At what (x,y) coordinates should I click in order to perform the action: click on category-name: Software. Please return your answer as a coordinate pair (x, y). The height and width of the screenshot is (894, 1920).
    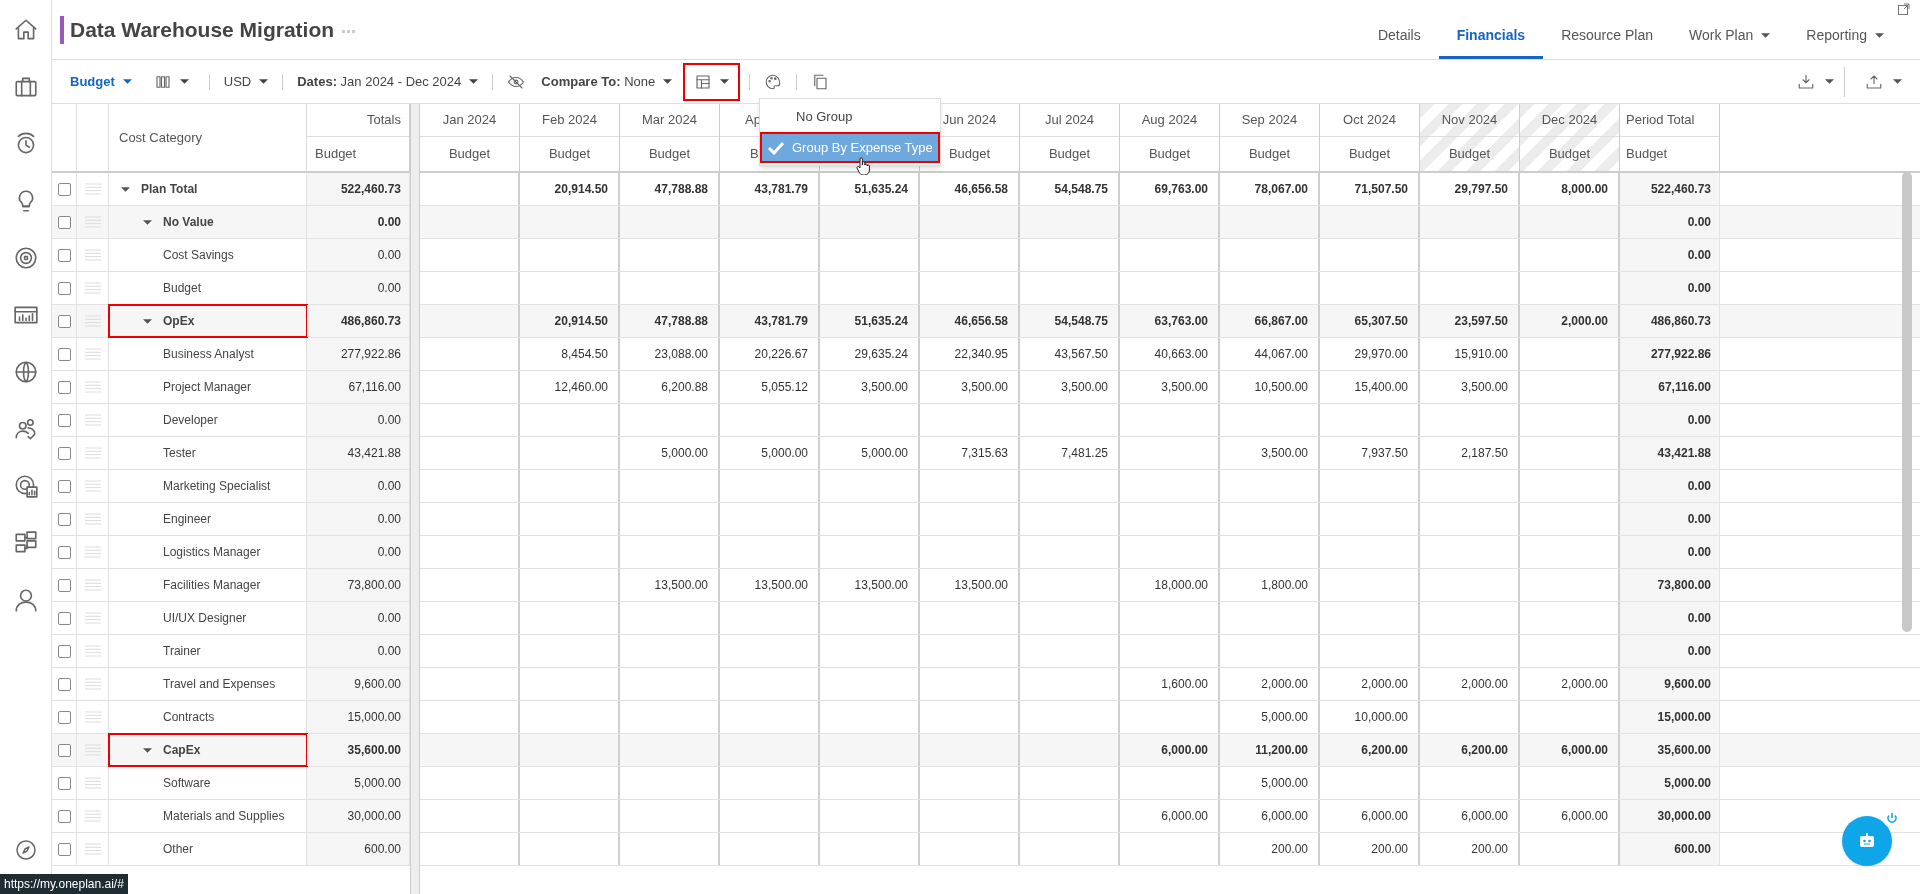
    Looking at the image, I should click on (187, 783).